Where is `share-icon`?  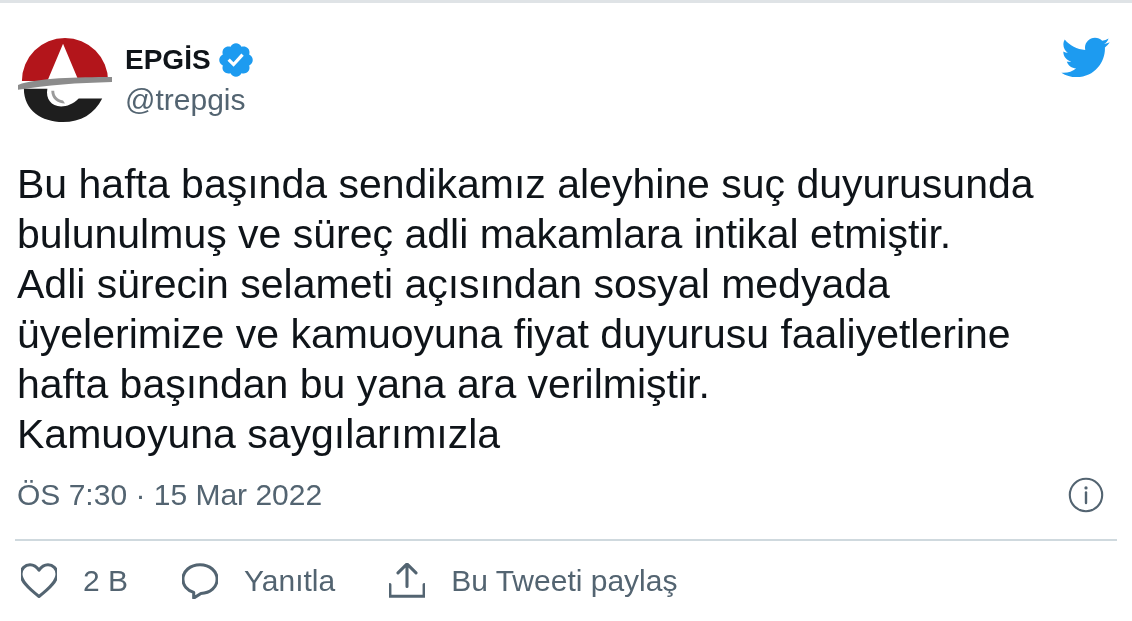 share-icon is located at coordinates (407, 581).